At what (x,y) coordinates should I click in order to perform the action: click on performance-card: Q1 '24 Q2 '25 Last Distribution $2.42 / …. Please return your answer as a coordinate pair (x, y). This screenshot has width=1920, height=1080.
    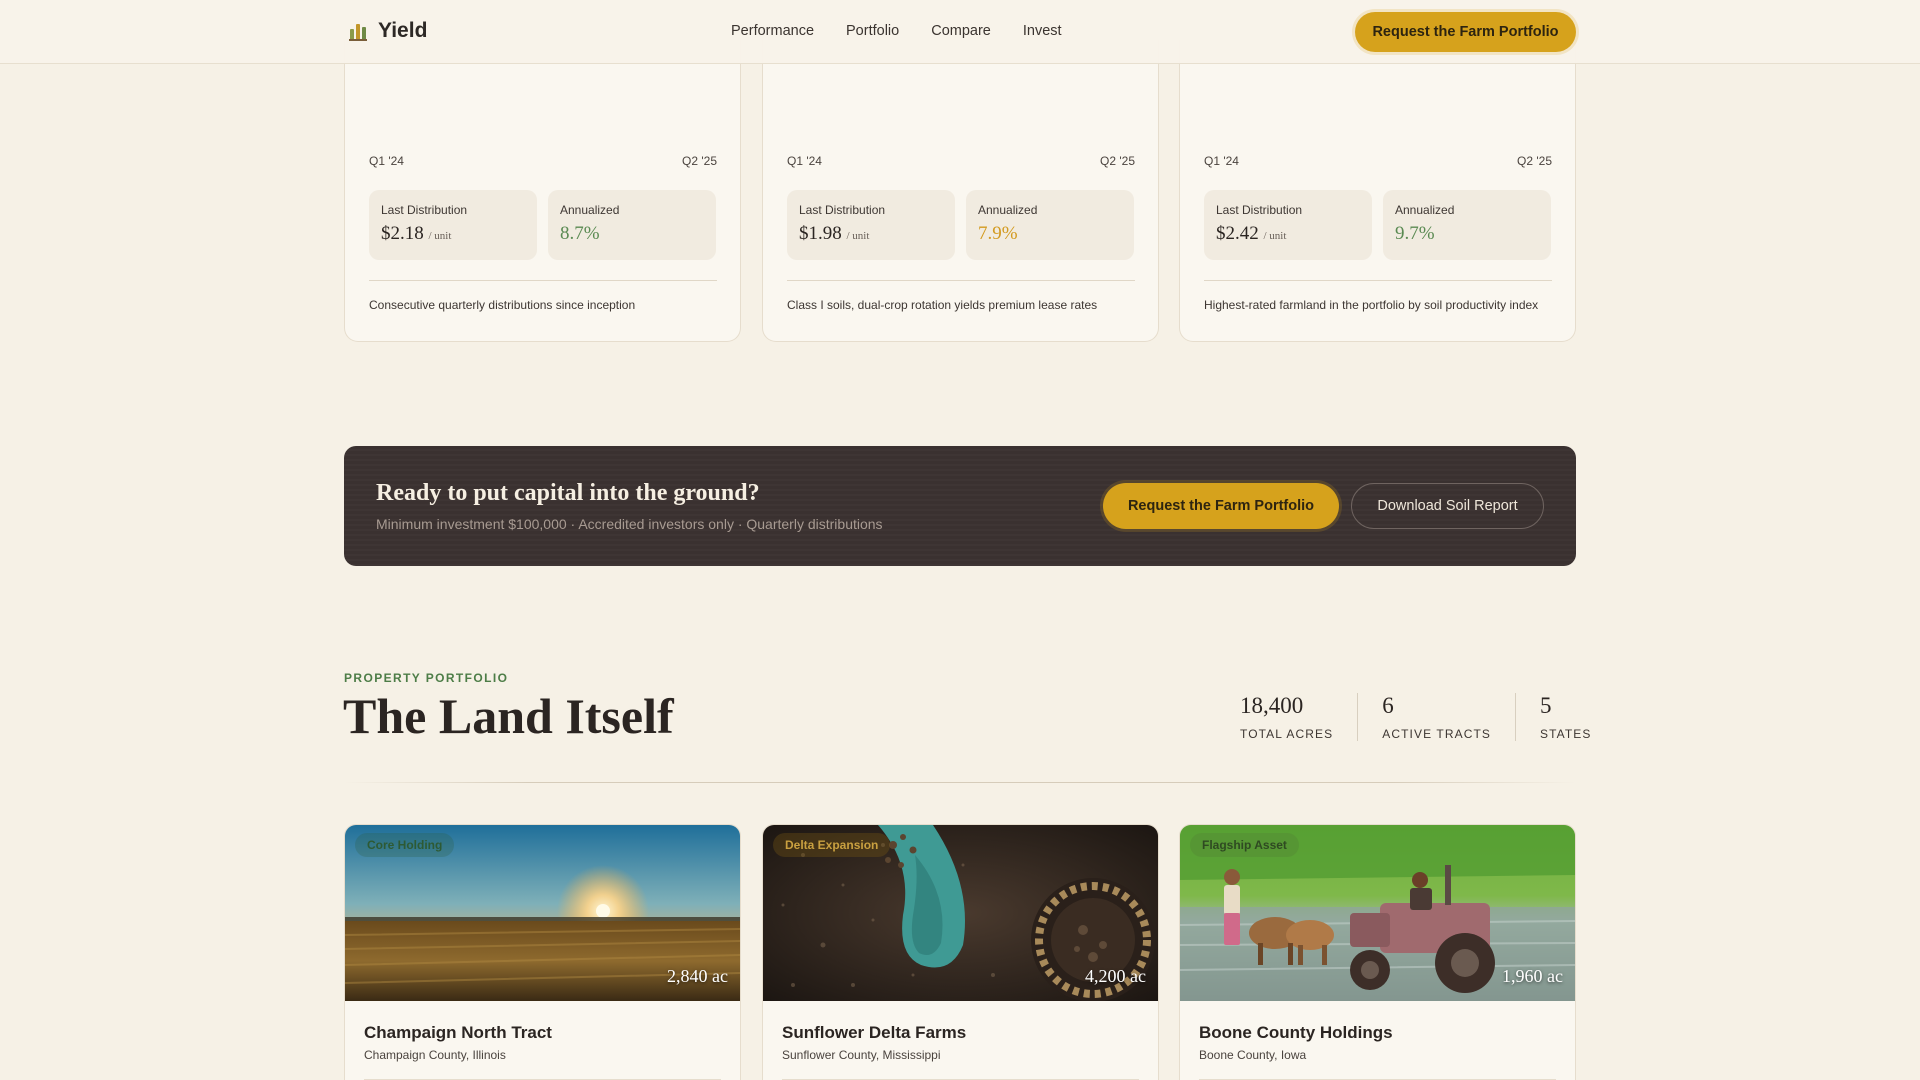
    Looking at the image, I should click on (1377, 191).